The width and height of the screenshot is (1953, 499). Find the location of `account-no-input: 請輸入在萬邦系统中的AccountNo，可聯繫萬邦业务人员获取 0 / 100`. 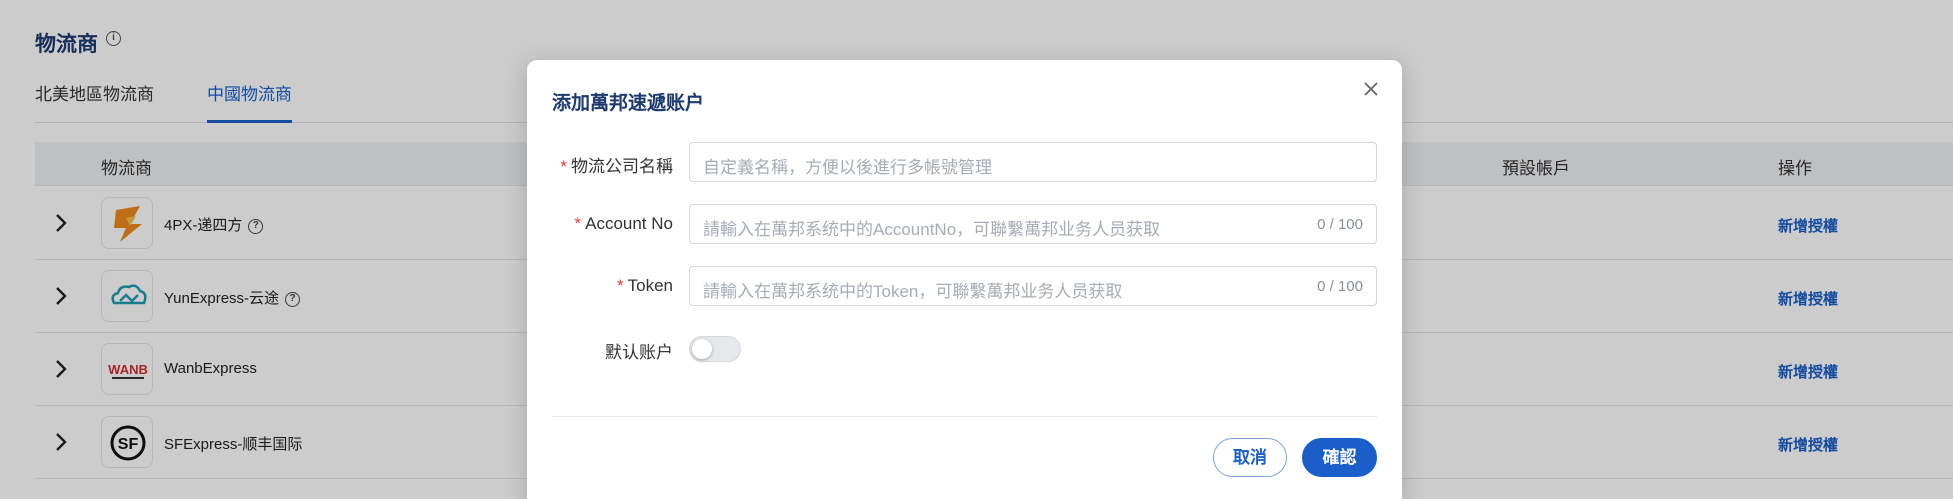

account-no-input: 請輸入在萬邦系统中的AccountNo，可聯繫萬邦业务人员获取 0 / 100 is located at coordinates (1033, 224).